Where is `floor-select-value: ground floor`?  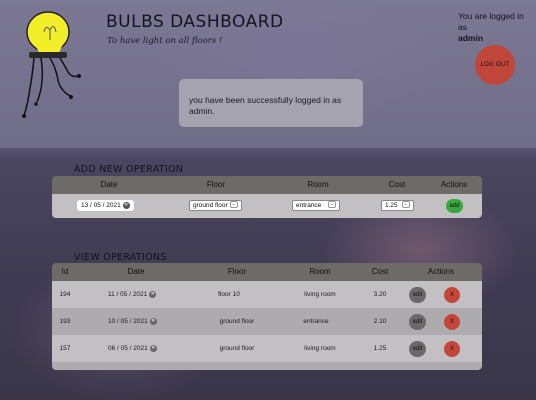
floor-select-value: ground floor is located at coordinates (210, 206).